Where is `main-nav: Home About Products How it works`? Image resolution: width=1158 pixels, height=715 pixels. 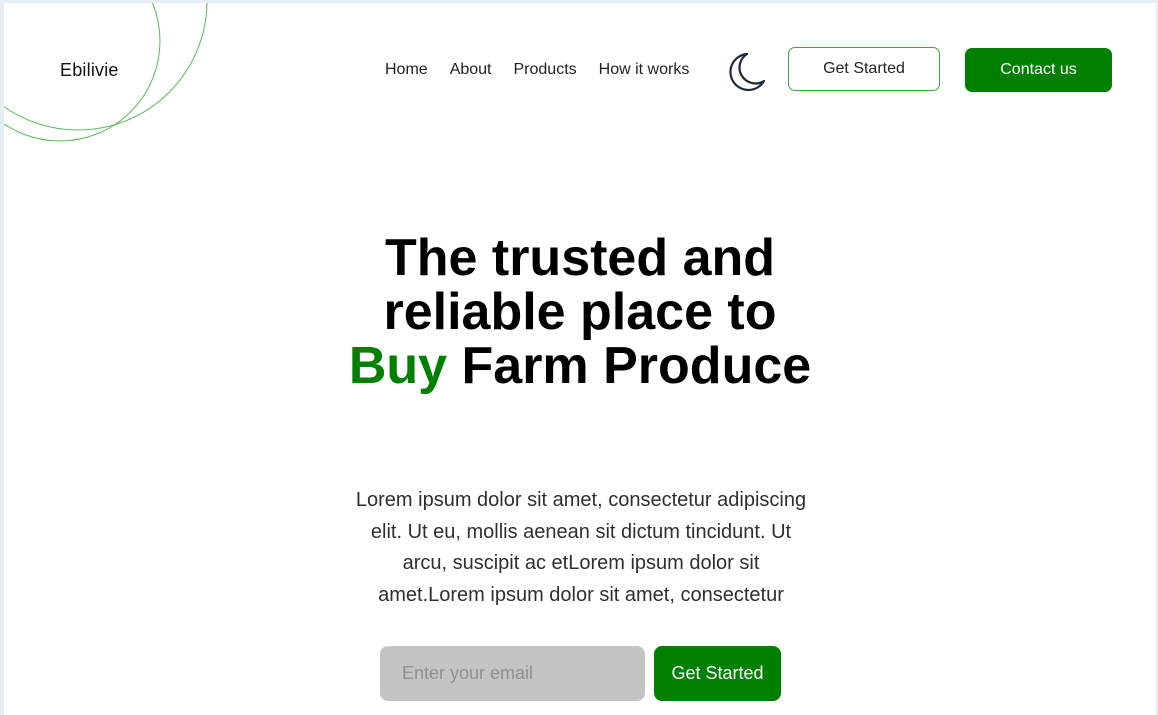 main-nav: Home About Products How it works is located at coordinates (548, 70).